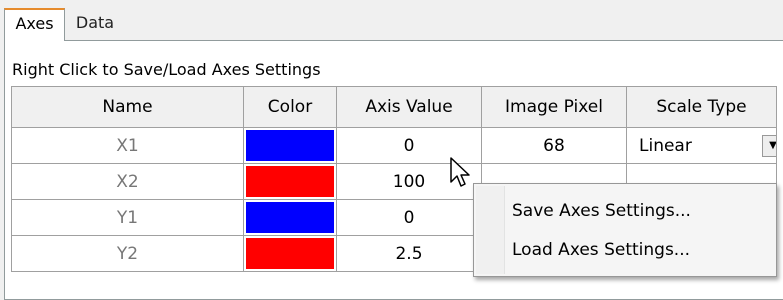 Image resolution: width=783 pixels, height=300 pixels. I want to click on axis-value-cell: 0, so click(409, 217).